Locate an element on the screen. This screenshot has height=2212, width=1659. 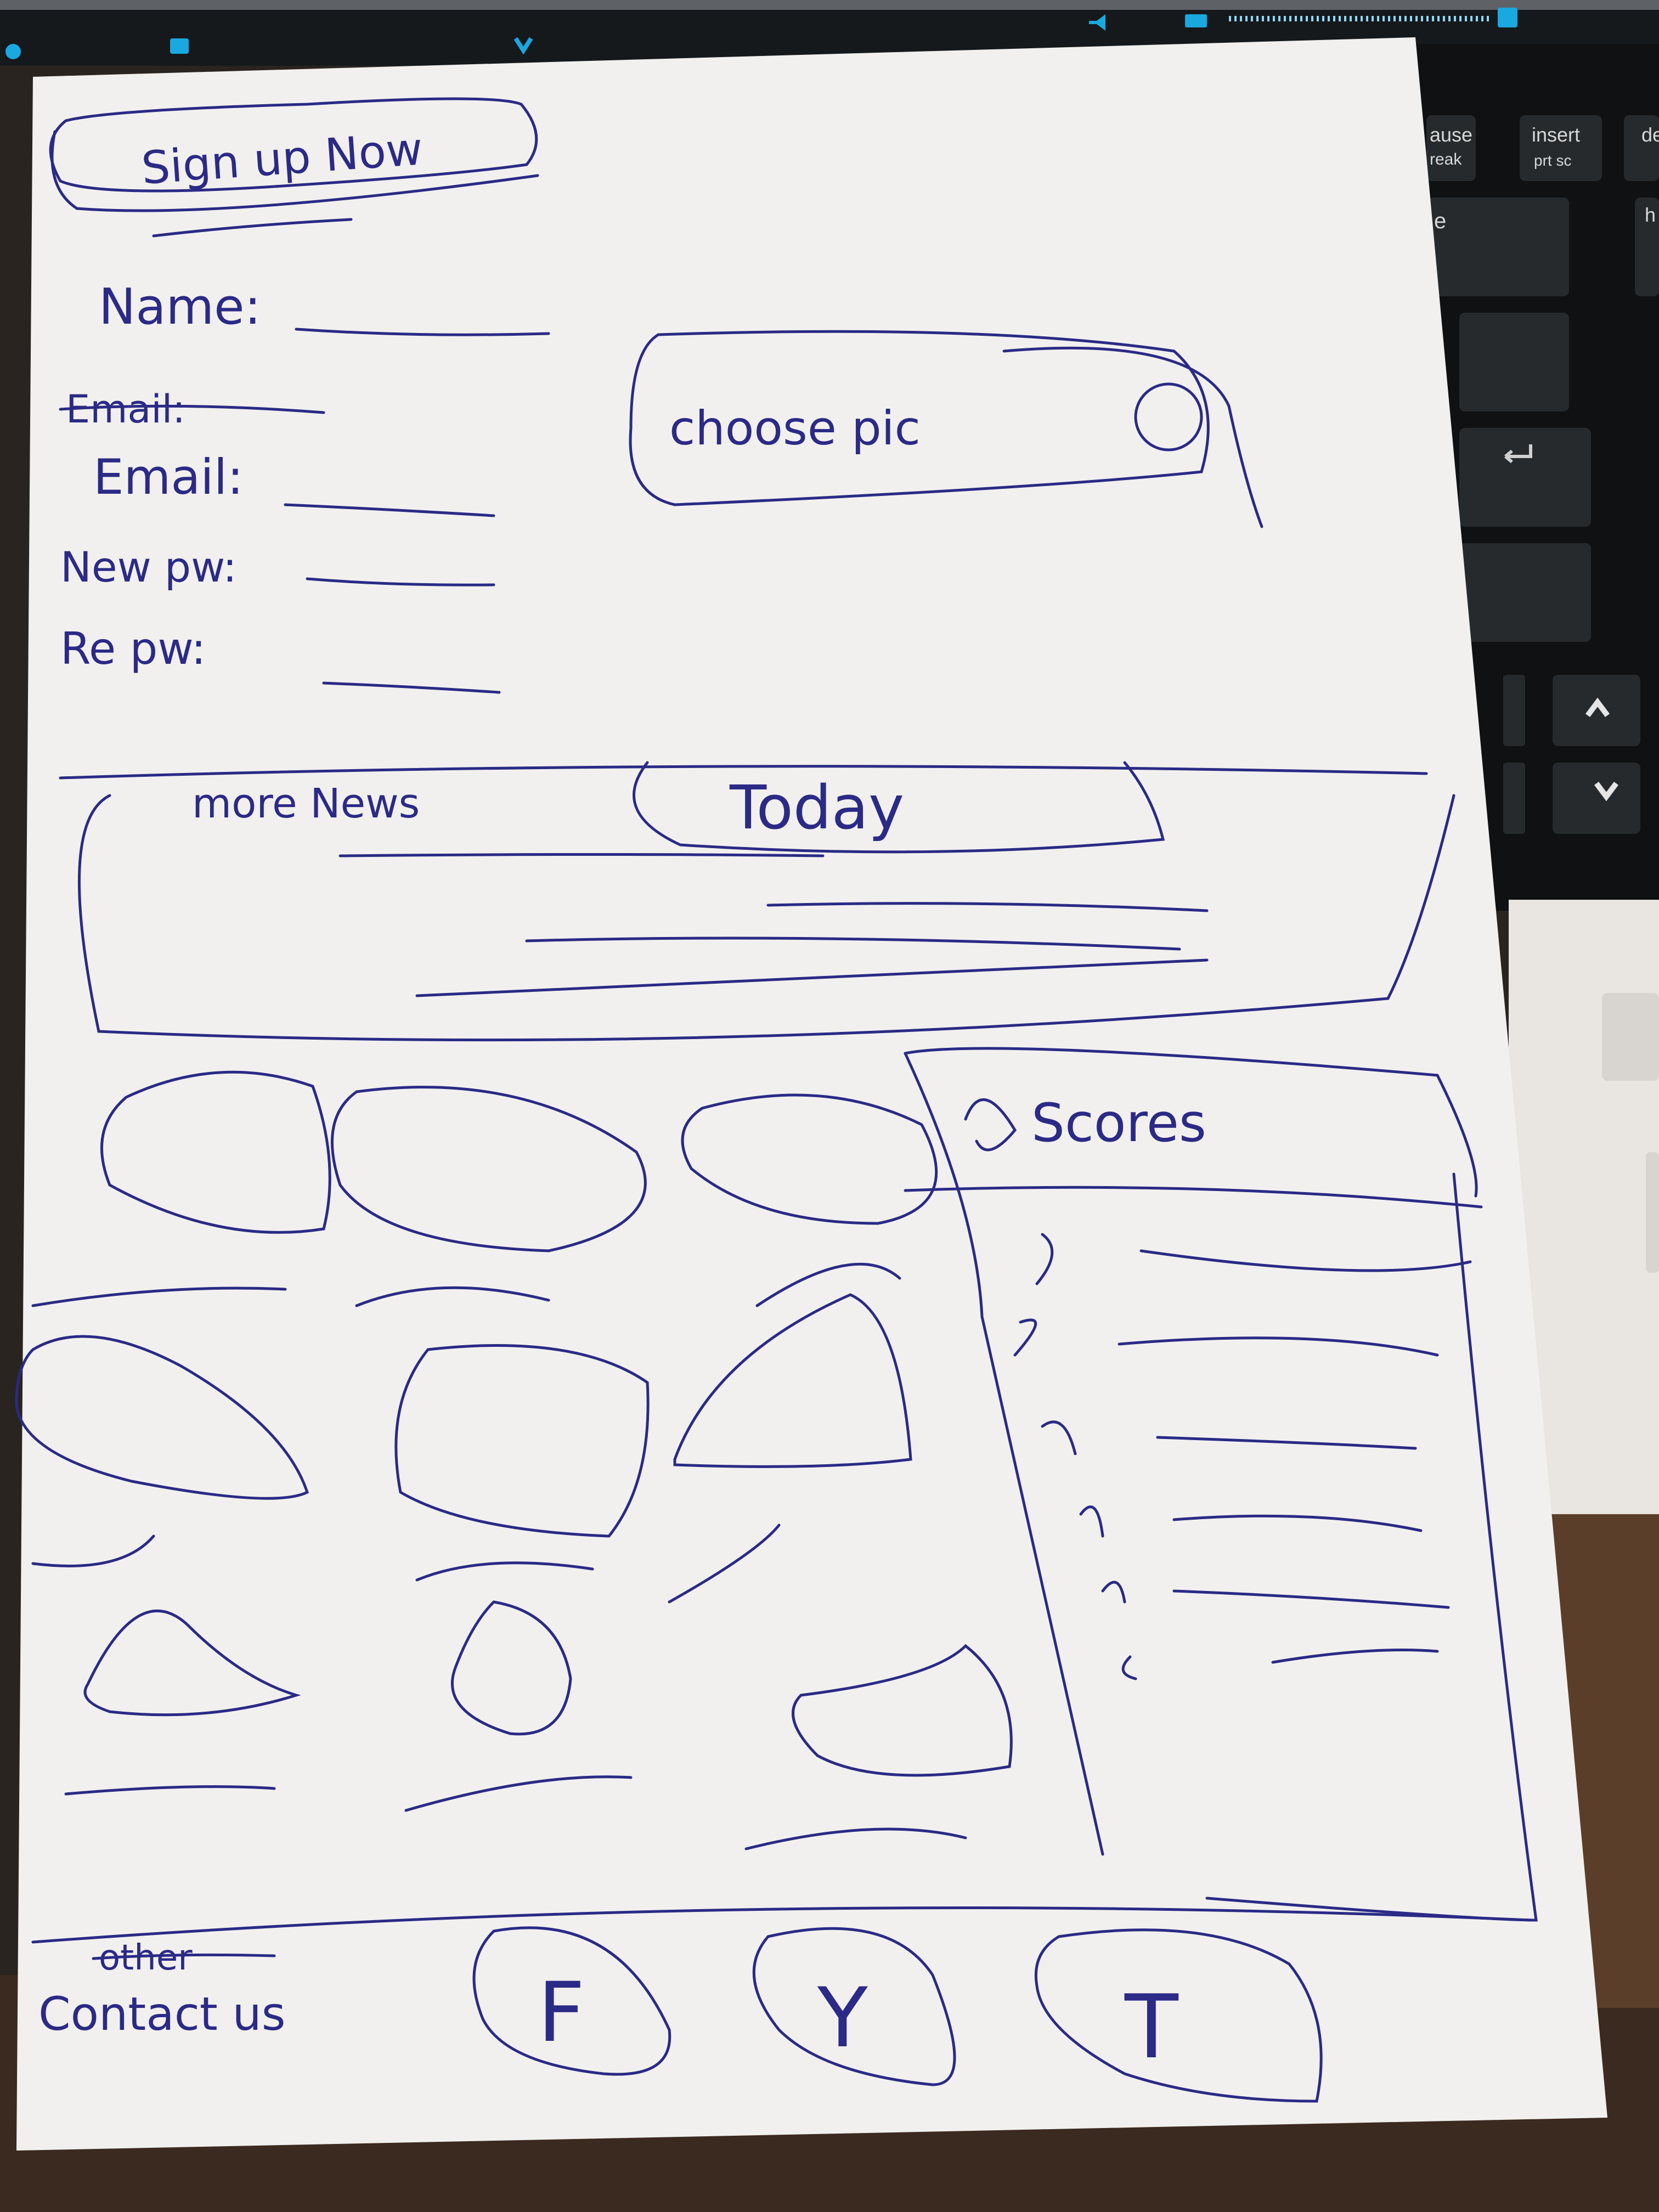
choose-pic-label: choose pic is located at coordinates (795, 429).